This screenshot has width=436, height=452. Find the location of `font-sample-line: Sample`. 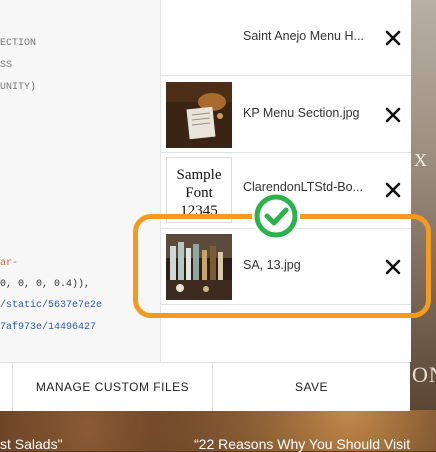

font-sample-line: Sample is located at coordinates (199, 175).